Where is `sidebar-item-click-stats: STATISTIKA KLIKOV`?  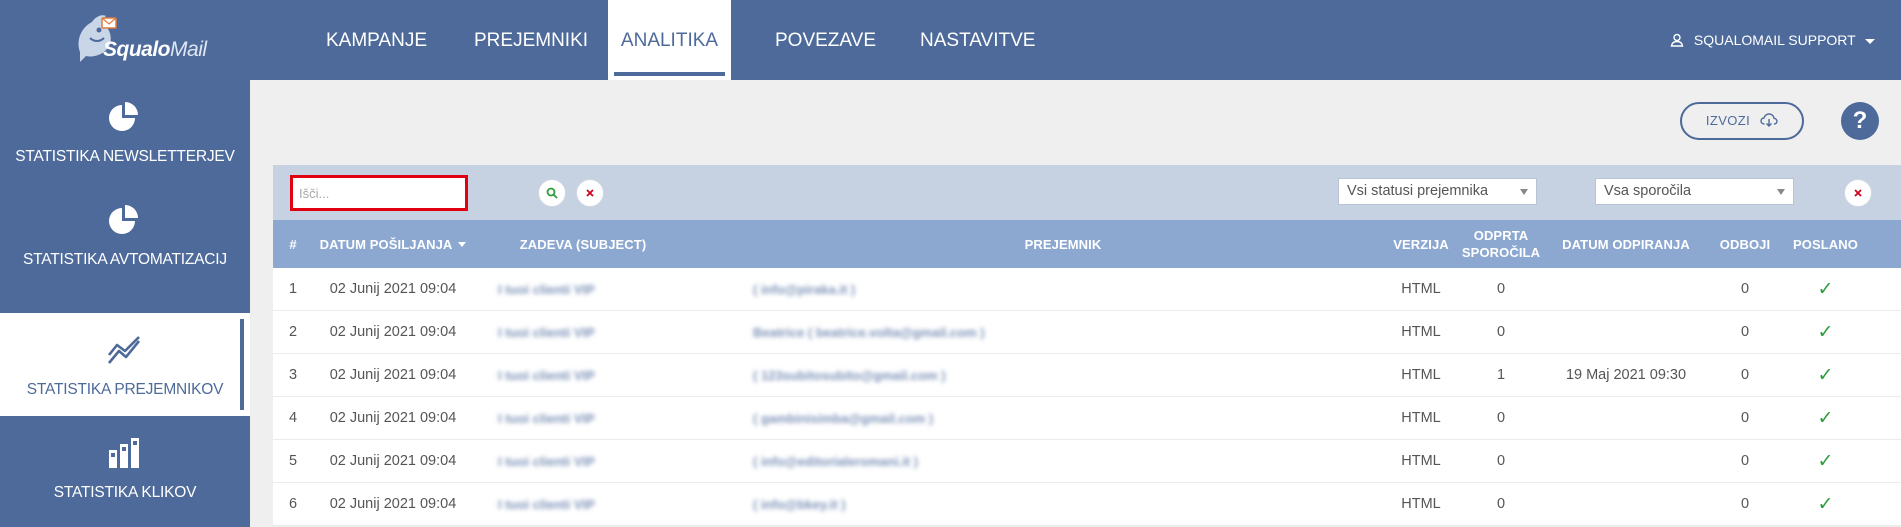 sidebar-item-click-stats: STATISTIKA KLIKOV is located at coordinates (125, 467).